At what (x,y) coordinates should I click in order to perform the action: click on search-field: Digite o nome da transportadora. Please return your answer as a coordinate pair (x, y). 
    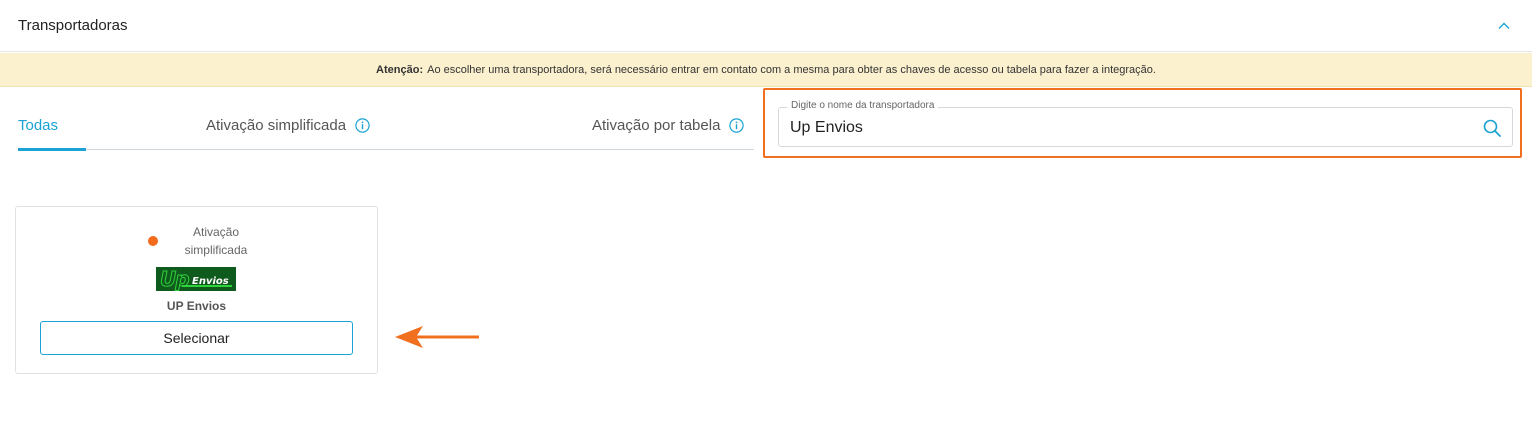
    Looking at the image, I should click on (1145, 123).